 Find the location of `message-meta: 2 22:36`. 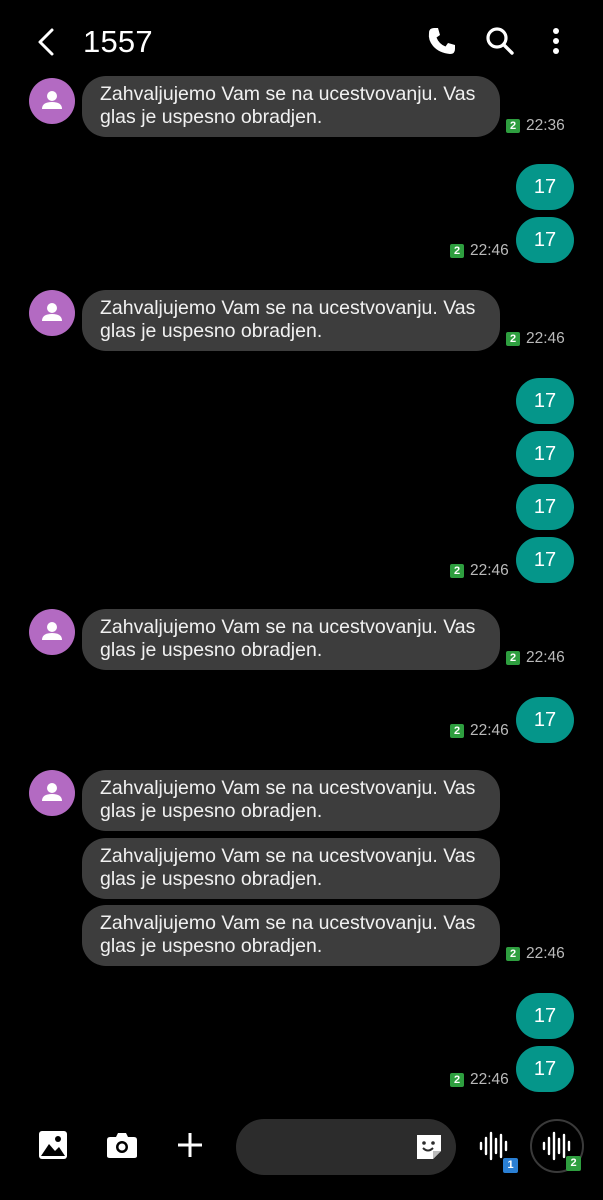

message-meta: 2 22:36 is located at coordinates (535, 126).